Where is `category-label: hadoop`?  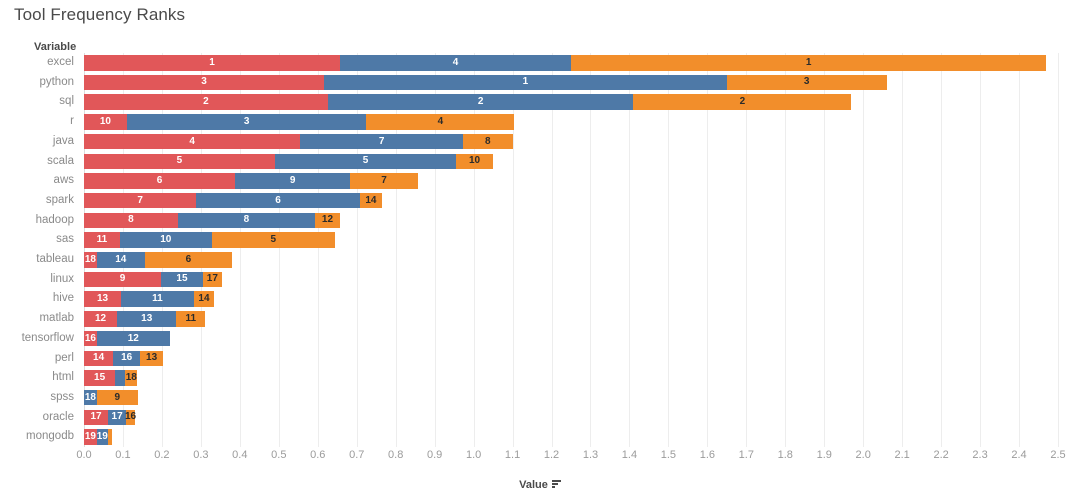 category-label: hadoop is located at coordinates (37, 221).